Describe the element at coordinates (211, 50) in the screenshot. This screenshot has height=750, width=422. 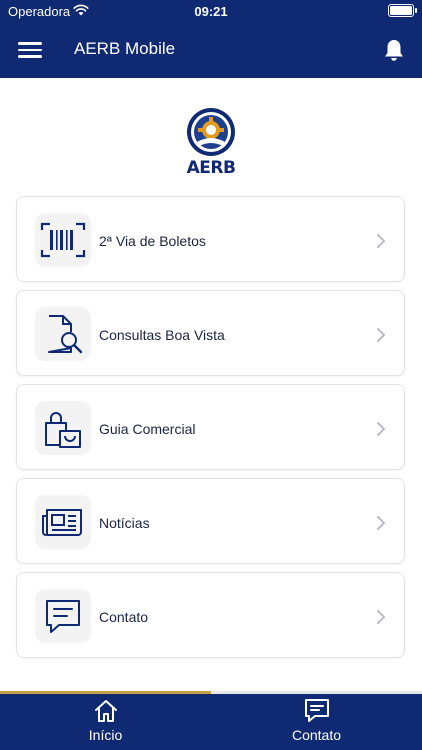
I see `app-header: AERB Mobile` at that location.